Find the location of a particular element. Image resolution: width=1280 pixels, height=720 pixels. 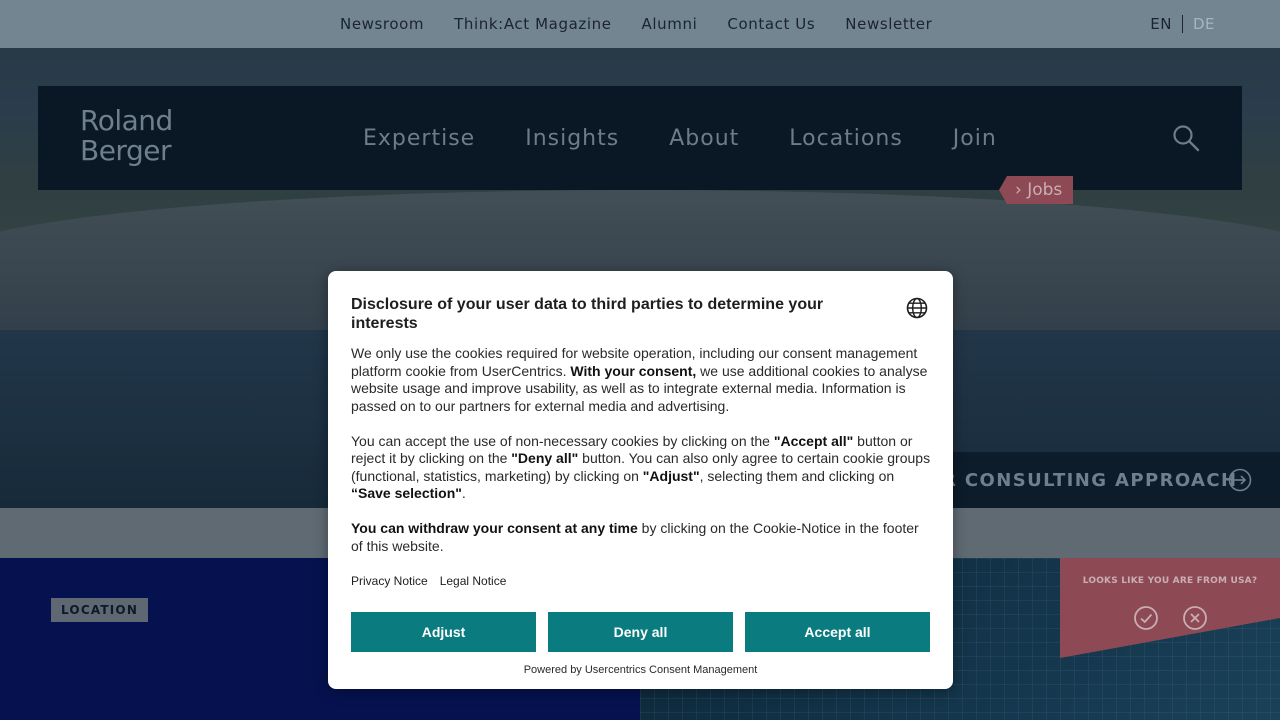

roland-berger-logo: Roland Berger is located at coordinates (135, 136).